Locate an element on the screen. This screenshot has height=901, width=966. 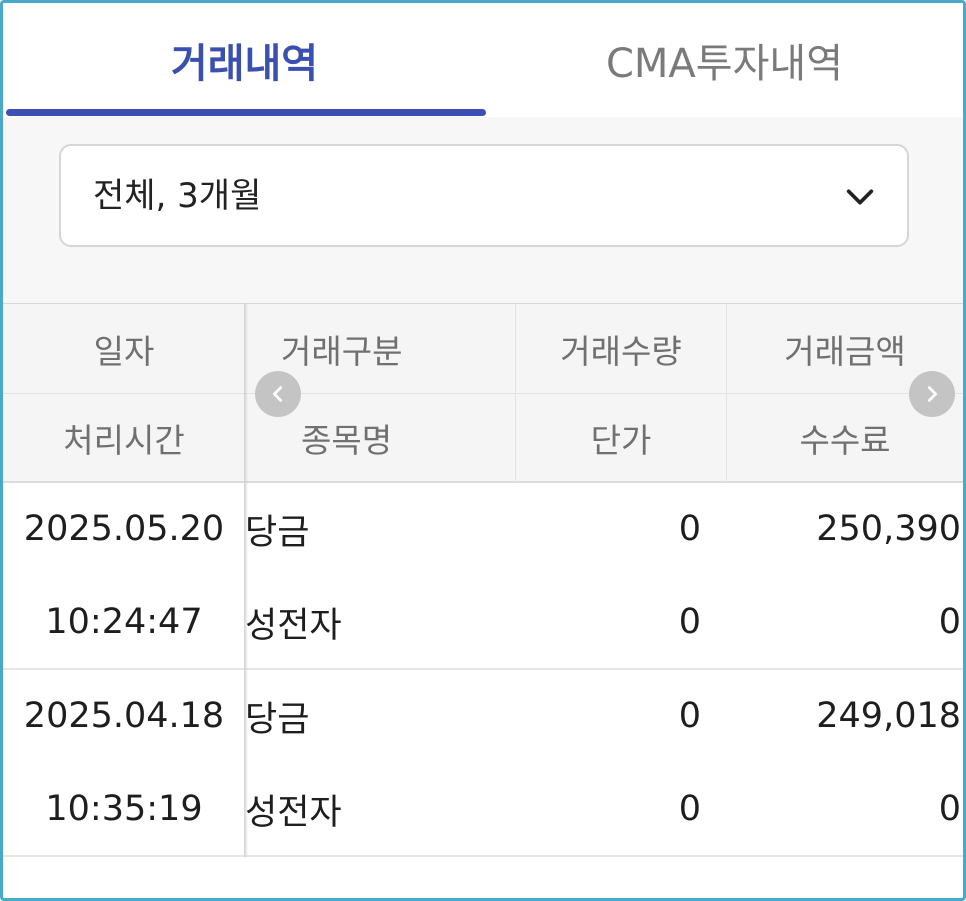
tab-transaction-history: 거래내역 is located at coordinates (244, 60).